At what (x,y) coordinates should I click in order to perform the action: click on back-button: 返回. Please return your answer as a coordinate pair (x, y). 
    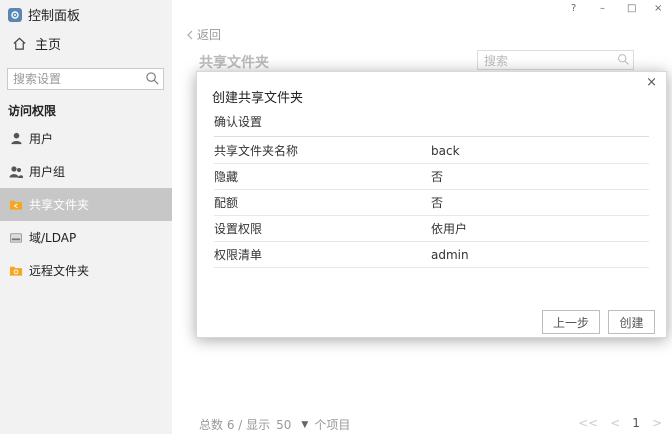
    Looking at the image, I should click on (203, 34).